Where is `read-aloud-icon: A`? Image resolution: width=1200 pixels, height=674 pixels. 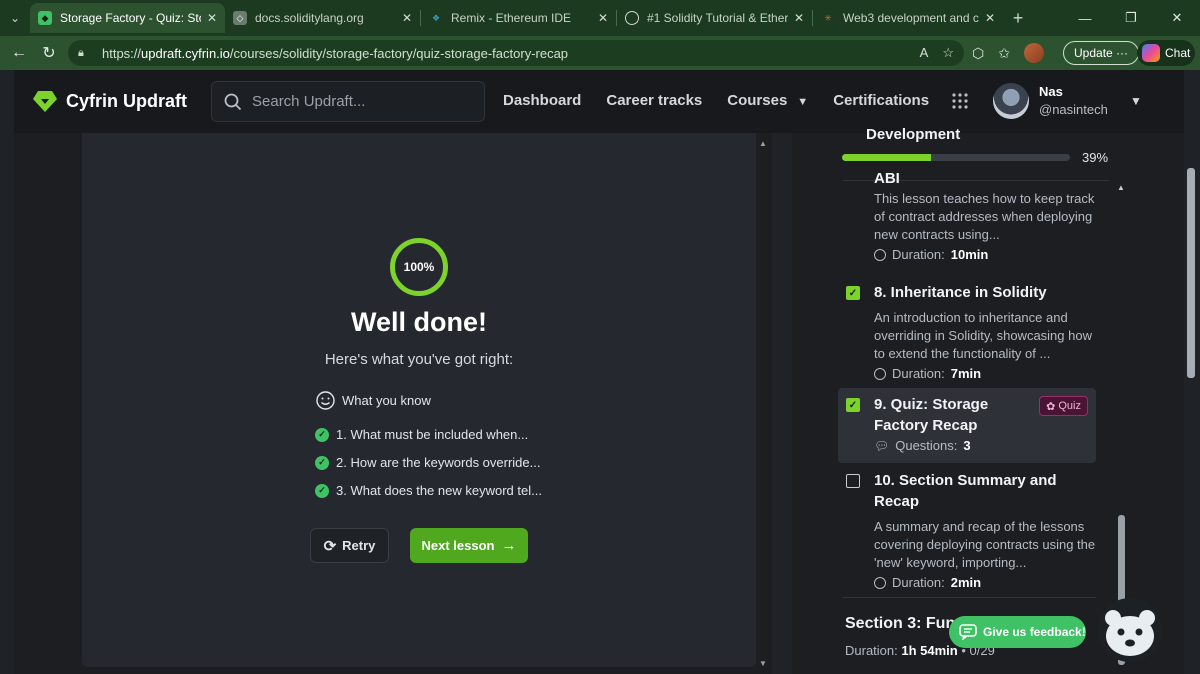 read-aloud-icon: A is located at coordinates (924, 53).